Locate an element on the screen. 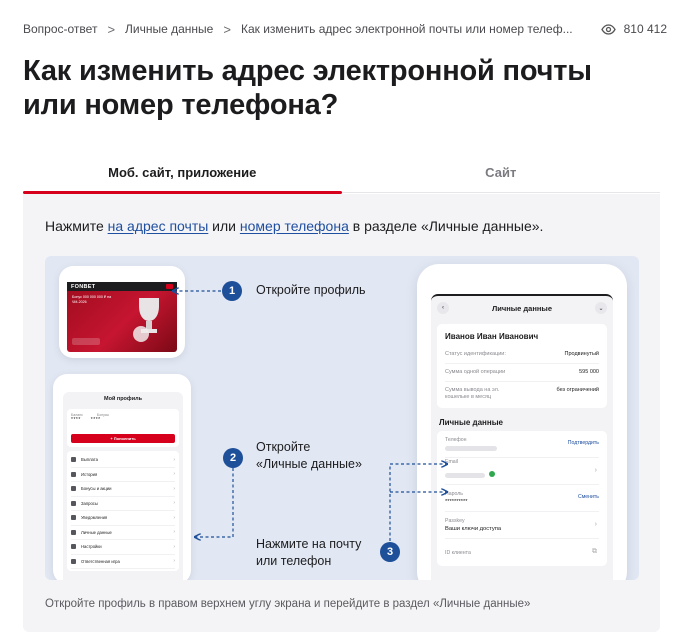 Image resolution: width=690 pixels, height=642 pixels. menu-label: Запросы is located at coordinates (89, 503).